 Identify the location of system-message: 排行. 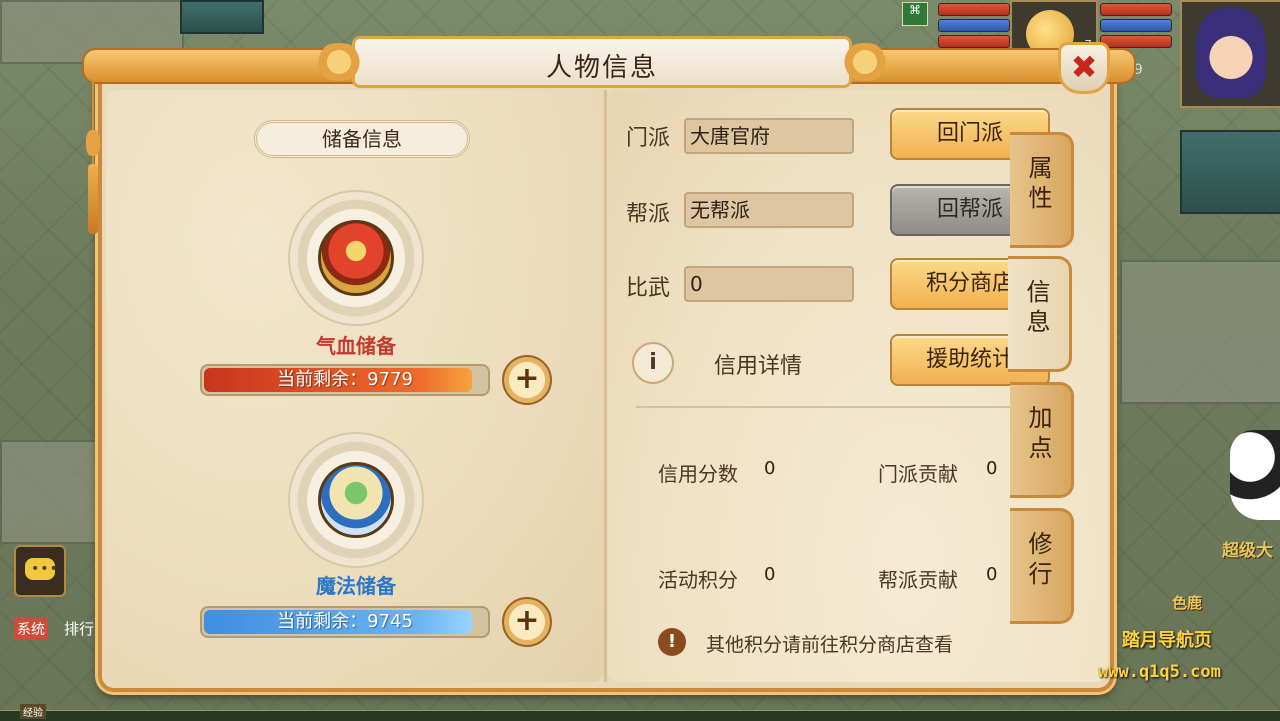
(79, 628).